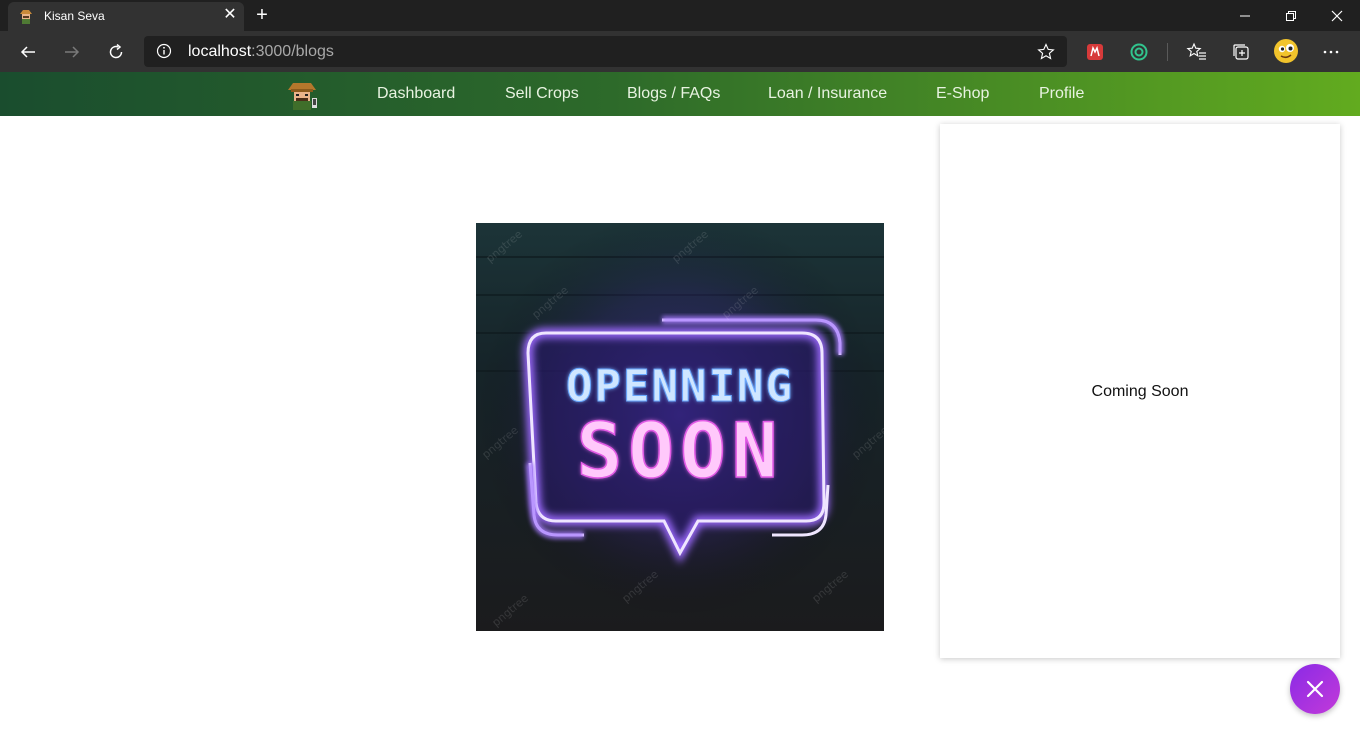 This screenshot has height=738, width=1360. I want to click on restore-button, so click(1291, 15).